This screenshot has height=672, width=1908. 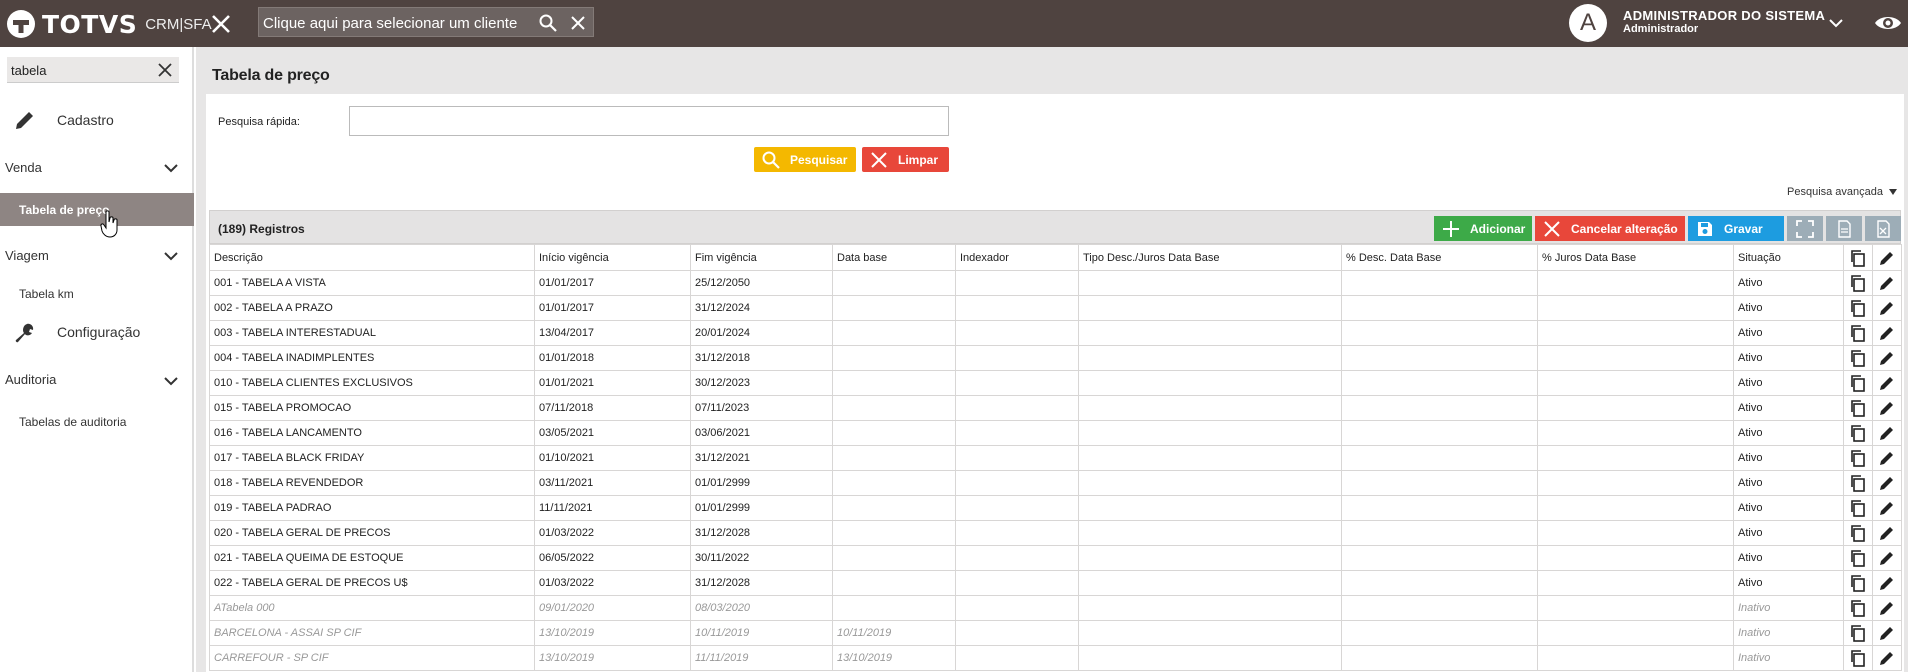 What do you see at coordinates (612, 358) in the screenshot?
I see `table-cell: 01/01/2018` at bounding box center [612, 358].